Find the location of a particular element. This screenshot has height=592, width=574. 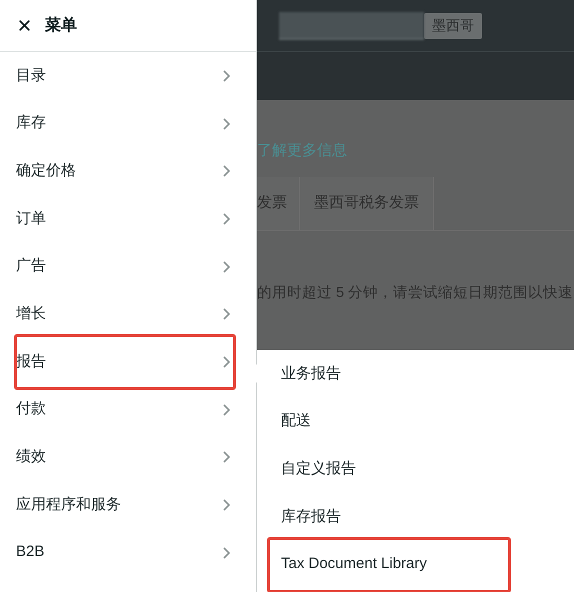

menu-item: B2B is located at coordinates (128, 552).